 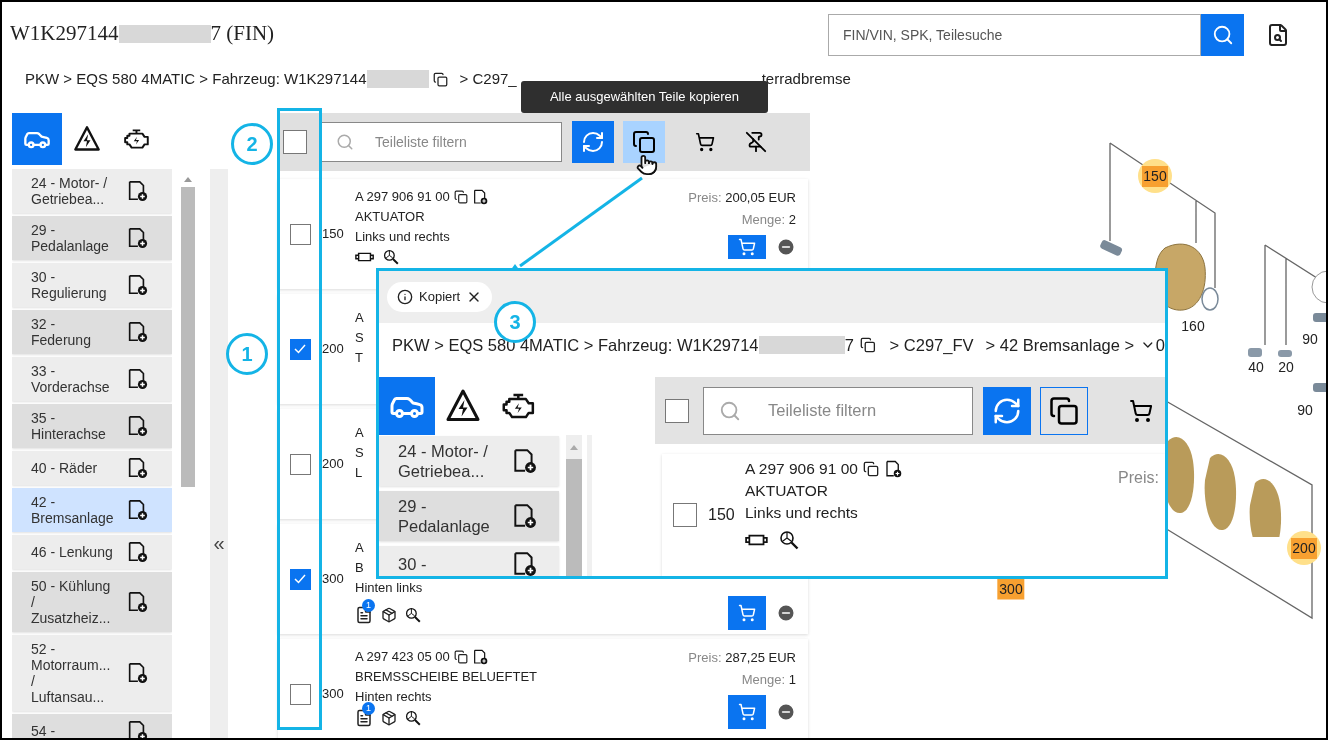 I want to click on count-badge: 1, so click(x=368, y=708).